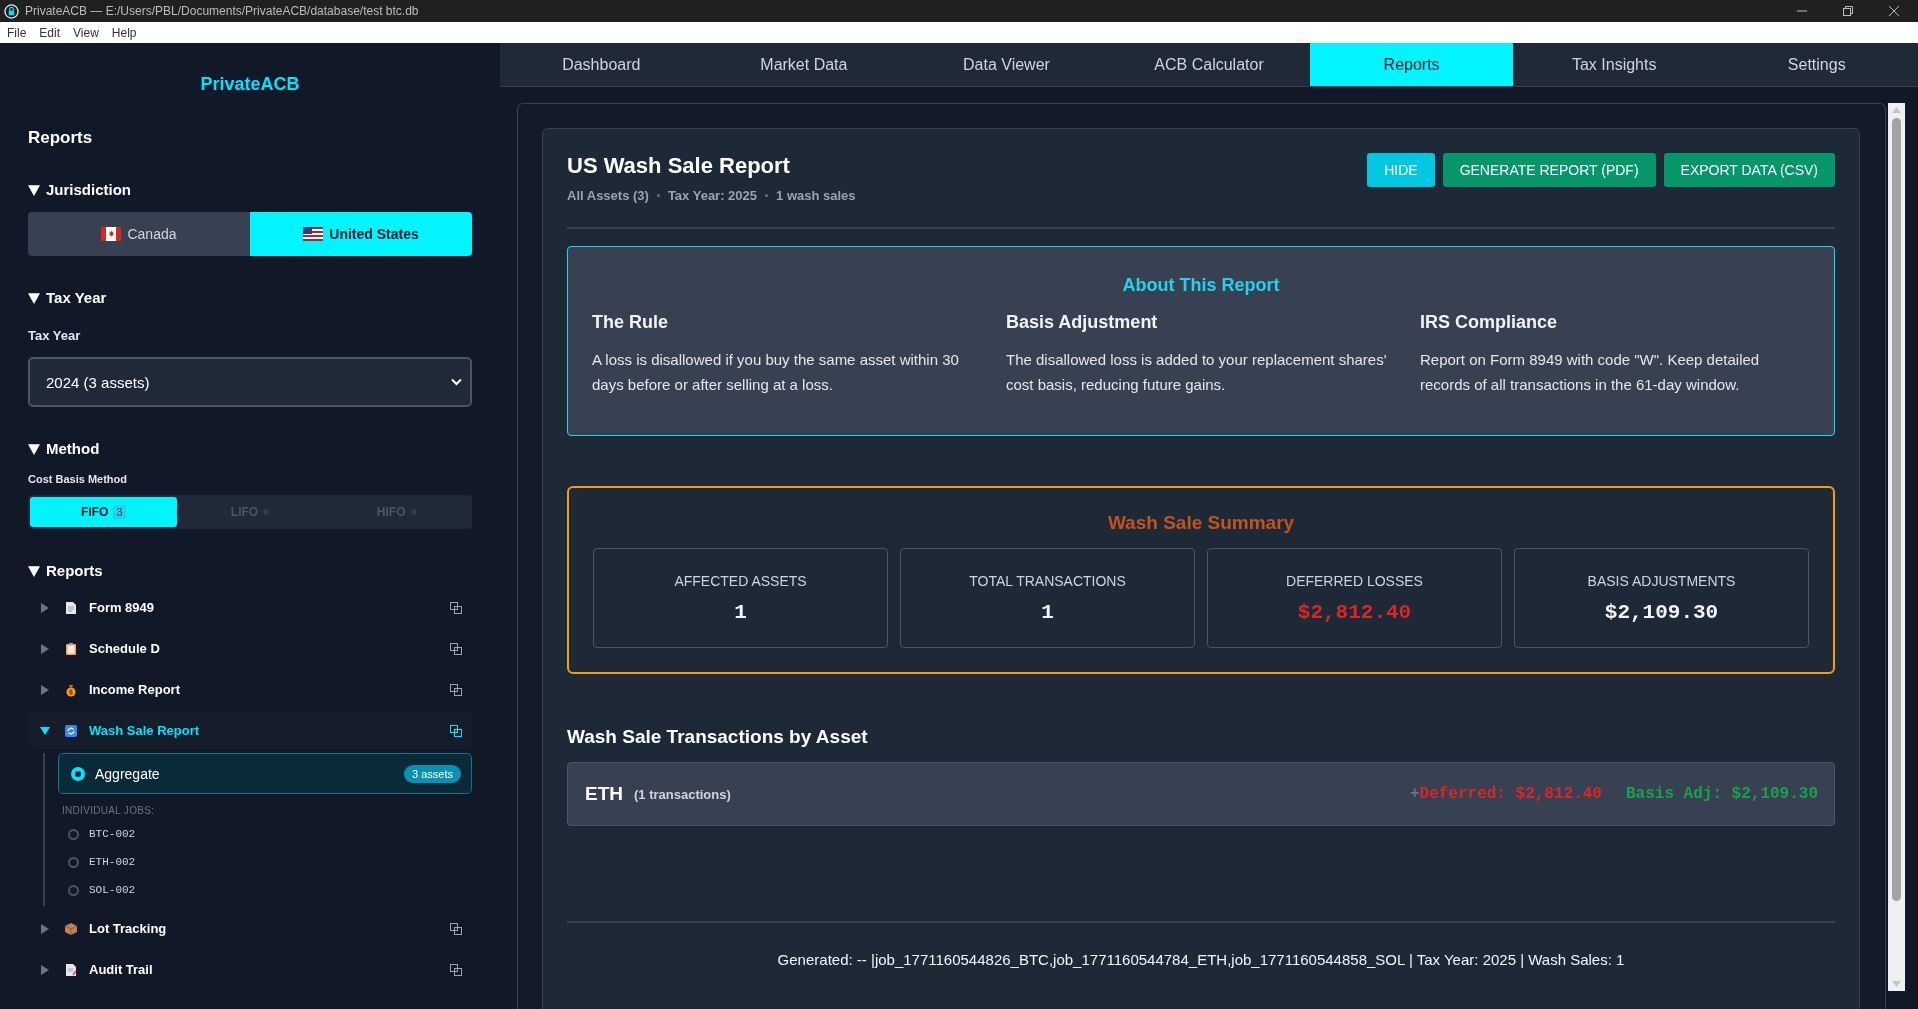 The width and height of the screenshot is (1918, 1009). I want to click on section-title: Wash Sale Transactions by Asset, so click(718, 737).